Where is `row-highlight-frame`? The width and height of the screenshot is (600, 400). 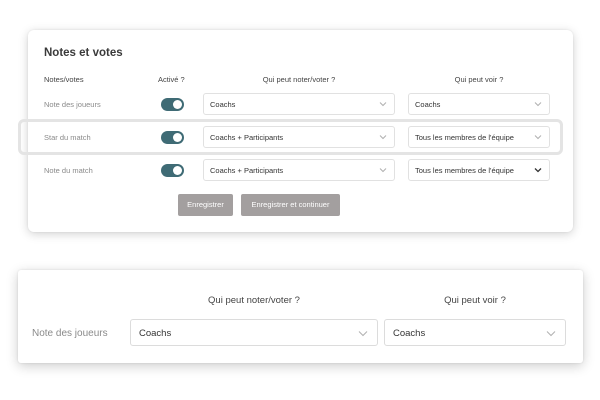 row-highlight-frame is located at coordinates (290, 137).